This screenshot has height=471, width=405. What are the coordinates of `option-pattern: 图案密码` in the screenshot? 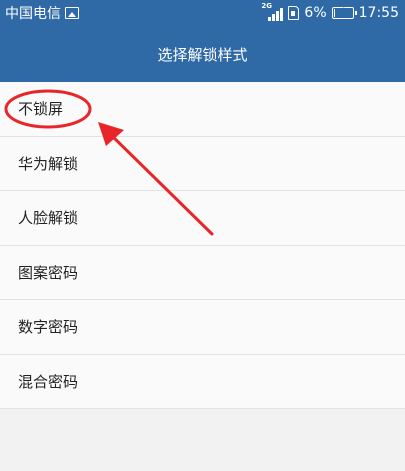 It's located at (202, 272).